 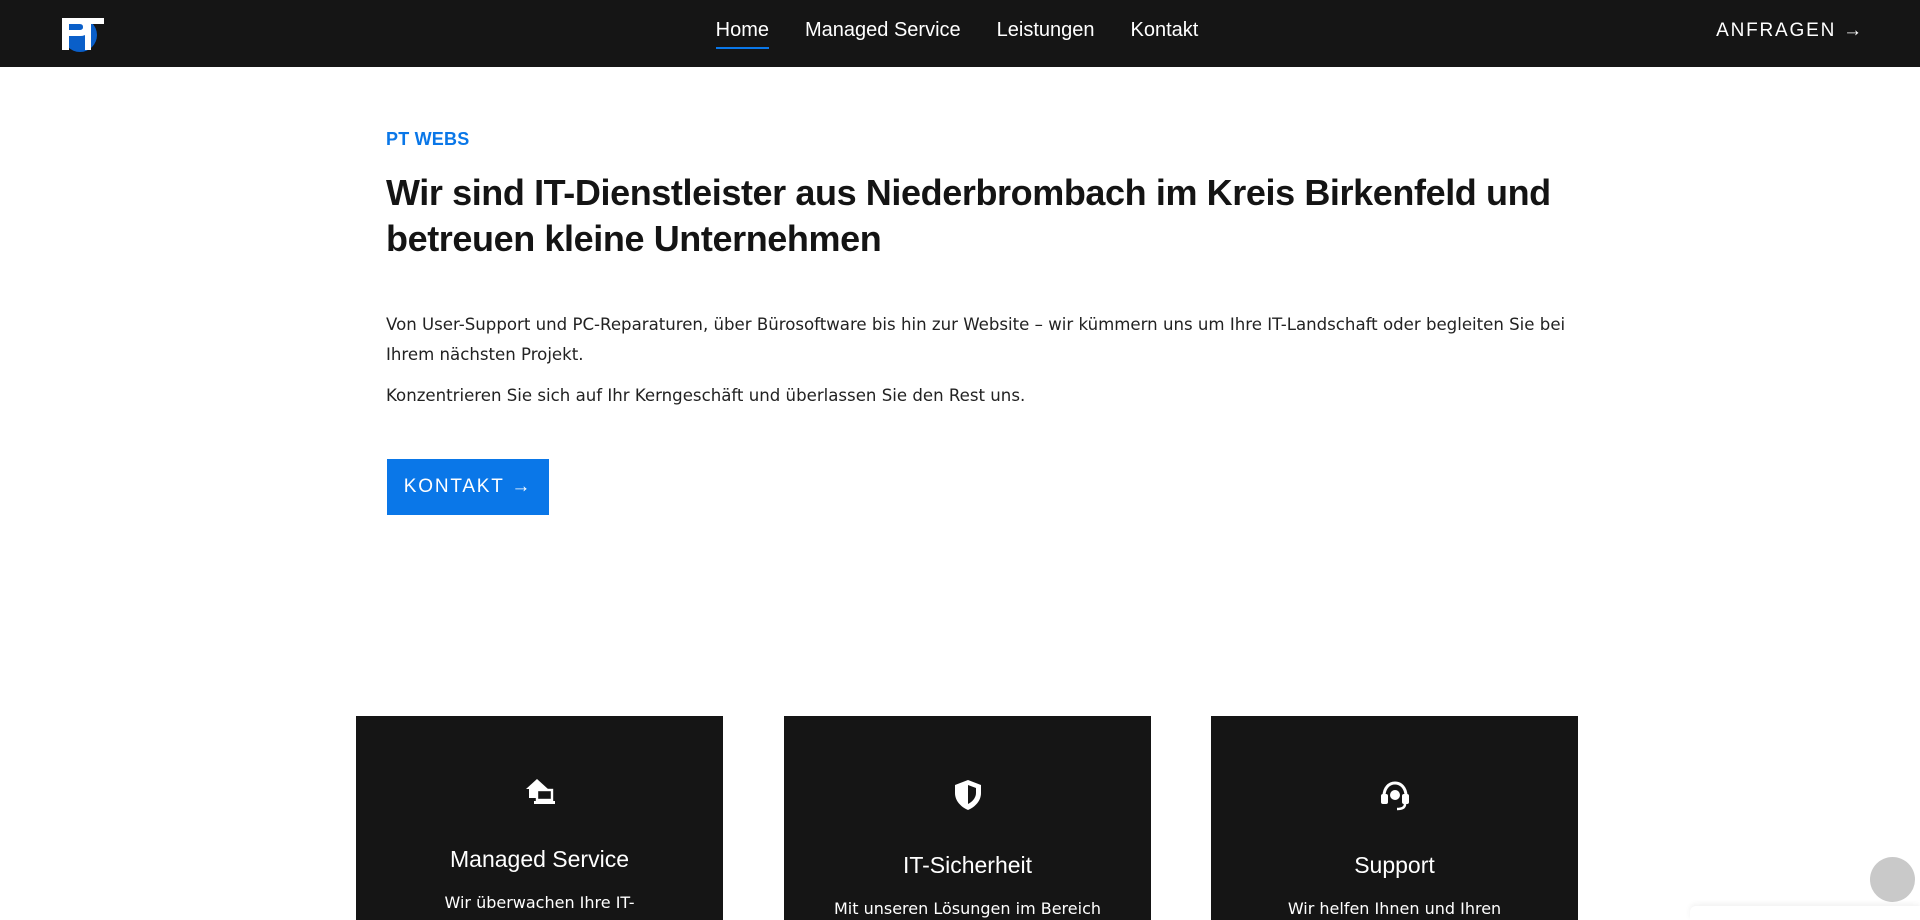 What do you see at coordinates (1394, 796) in the screenshot?
I see `headset-icon` at bounding box center [1394, 796].